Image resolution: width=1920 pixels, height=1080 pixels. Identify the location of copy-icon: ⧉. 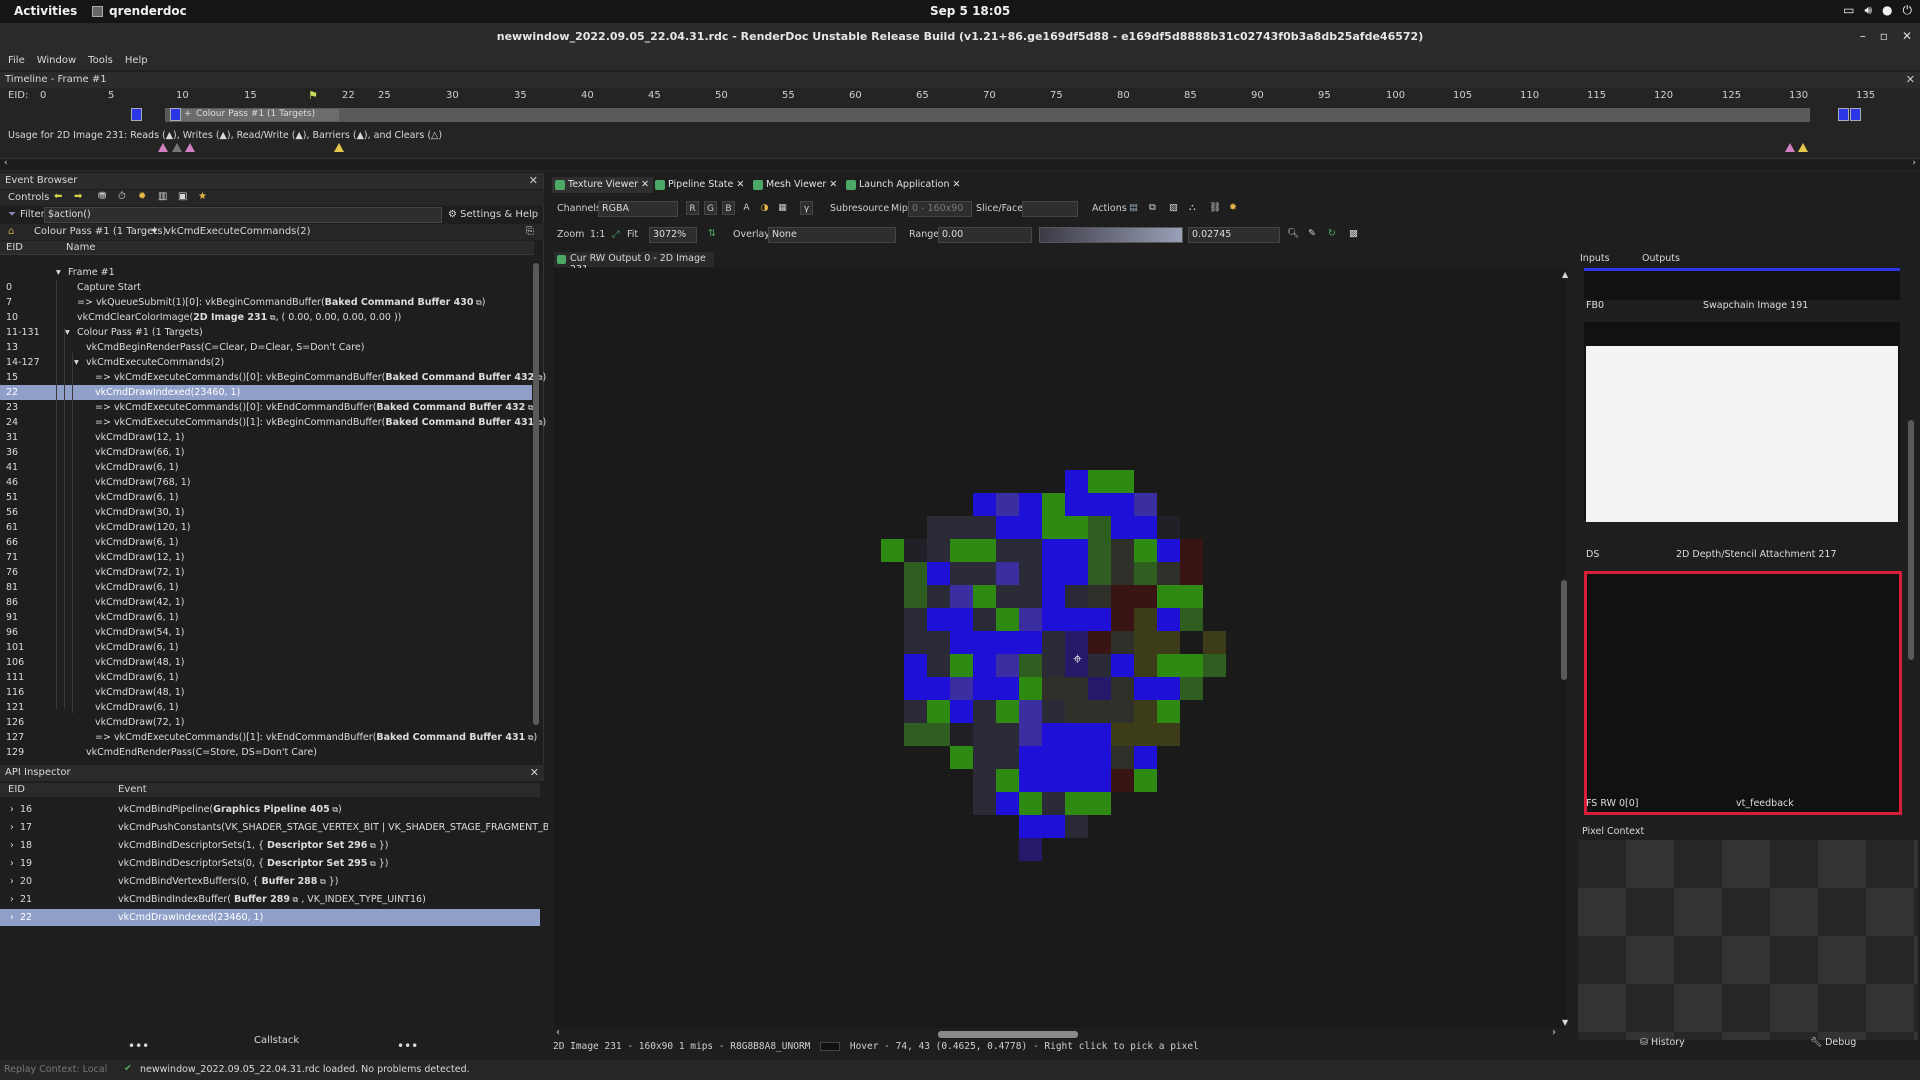
(1152, 207).